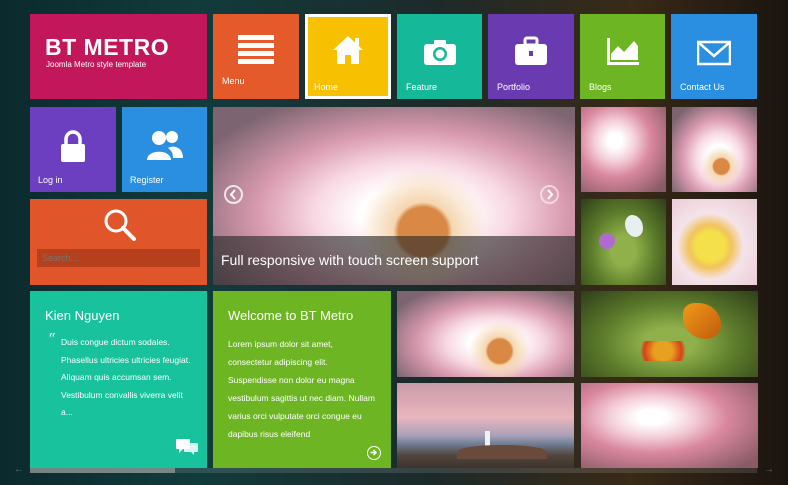 The image size is (788, 485). What do you see at coordinates (600, 87) in the screenshot?
I see `nav-label: Blogs` at bounding box center [600, 87].